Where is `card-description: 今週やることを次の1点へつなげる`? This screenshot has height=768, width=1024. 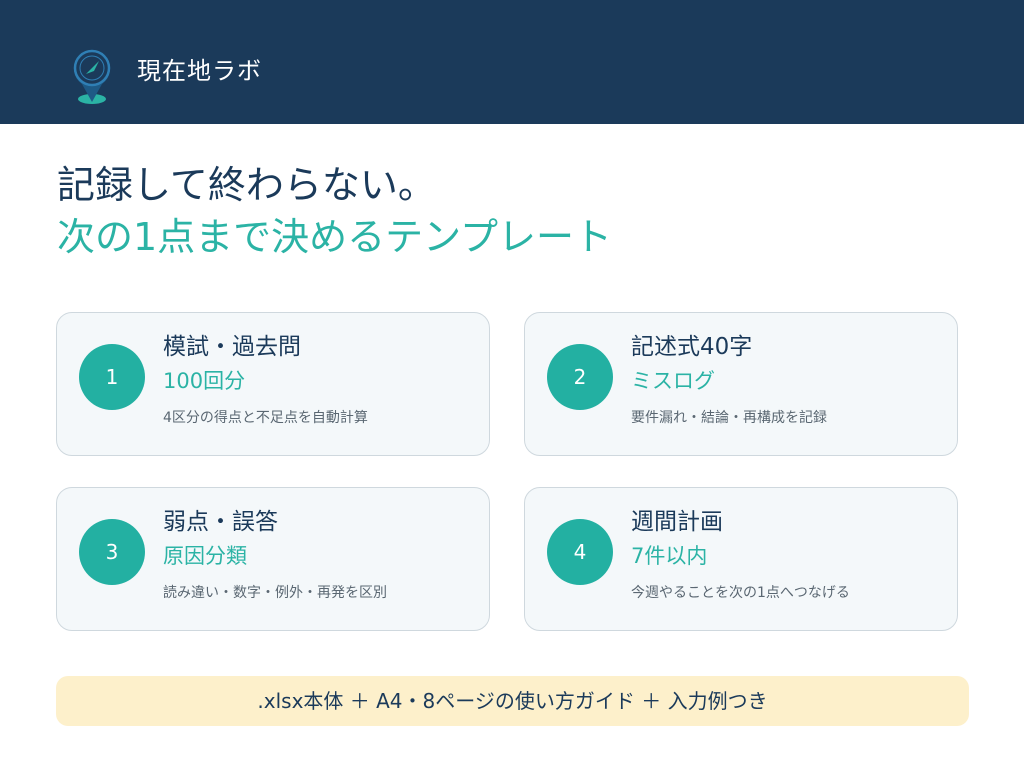
card-description: 今週やることを次の1点へつなげる is located at coordinates (740, 593).